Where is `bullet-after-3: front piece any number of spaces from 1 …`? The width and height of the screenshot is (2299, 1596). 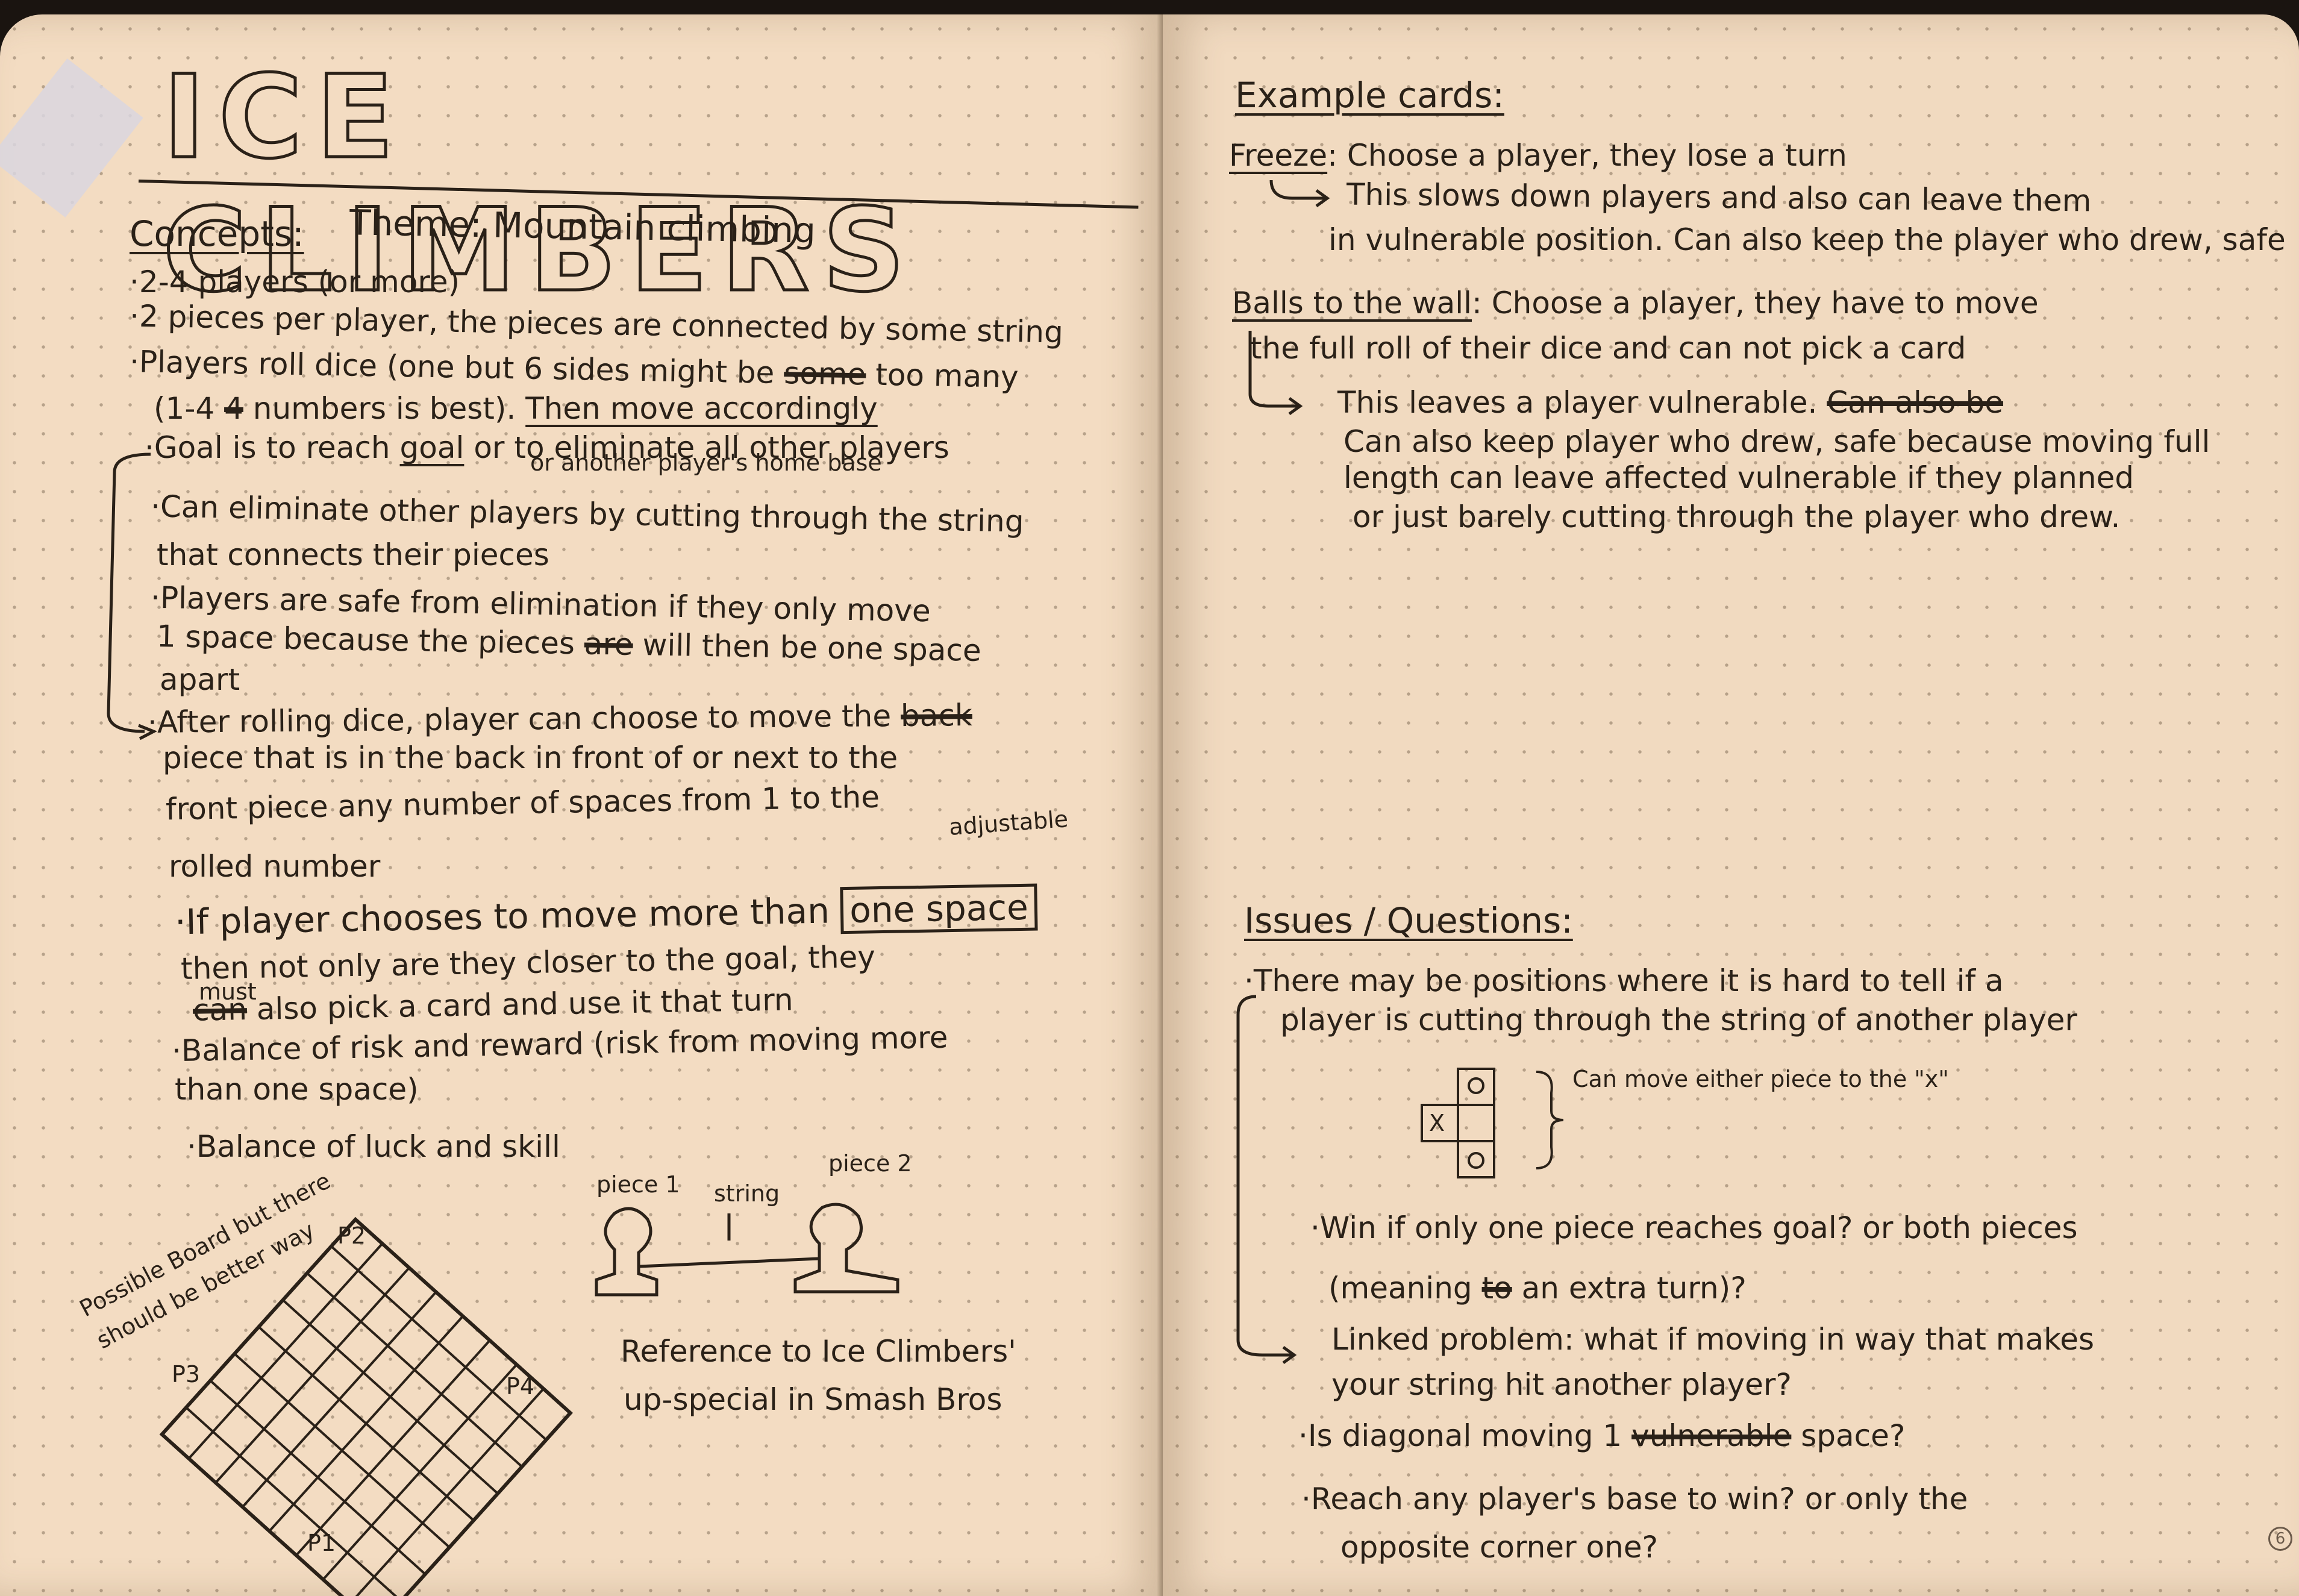
bullet-after-3: front piece any number of spaces from 1 … is located at coordinates (522, 803).